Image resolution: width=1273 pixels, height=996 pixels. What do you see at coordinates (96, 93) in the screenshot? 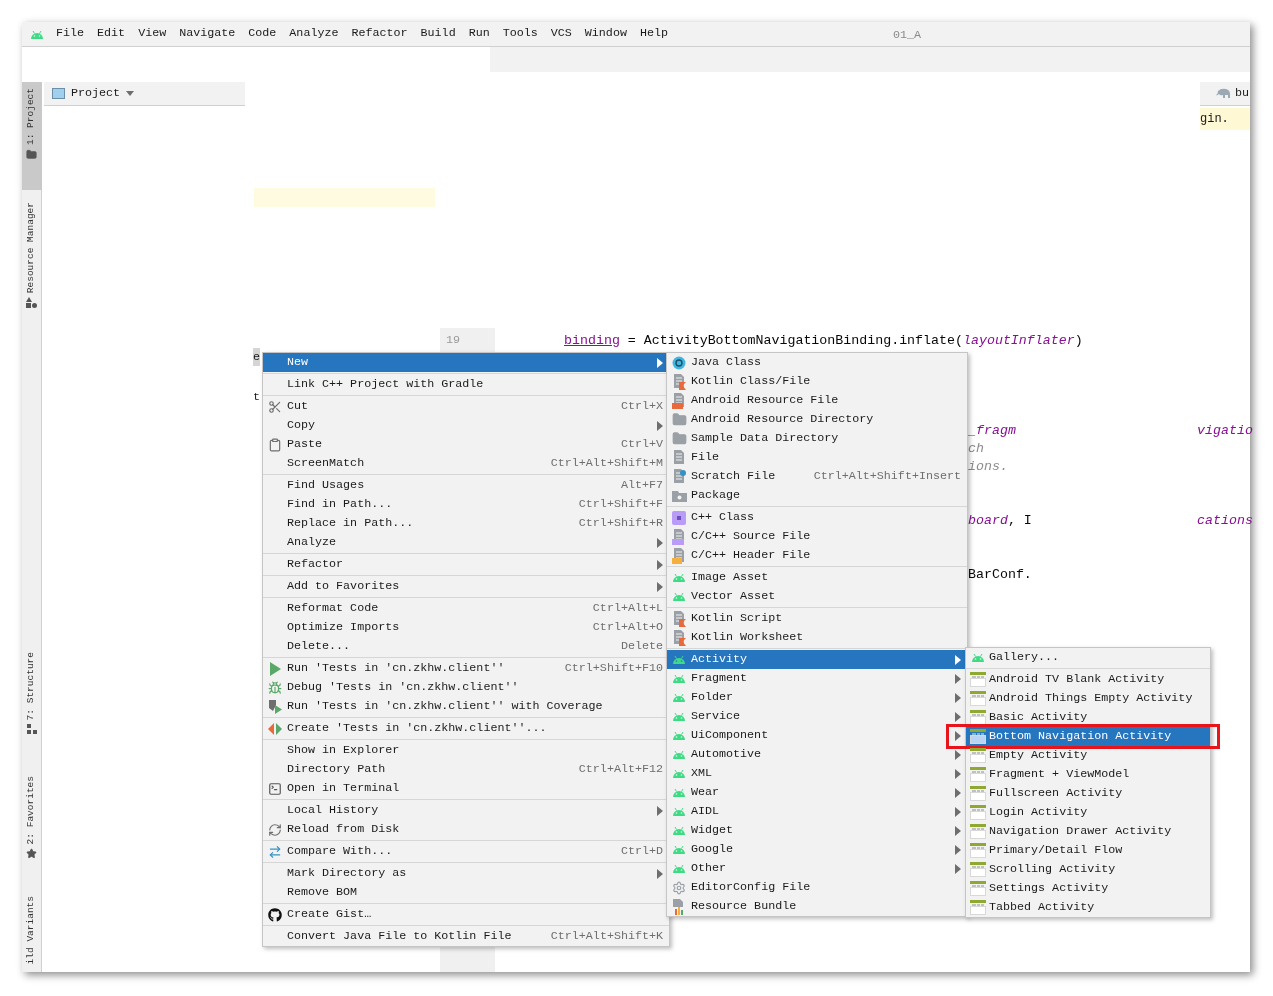
I see `panel-title: Project` at bounding box center [96, 93].